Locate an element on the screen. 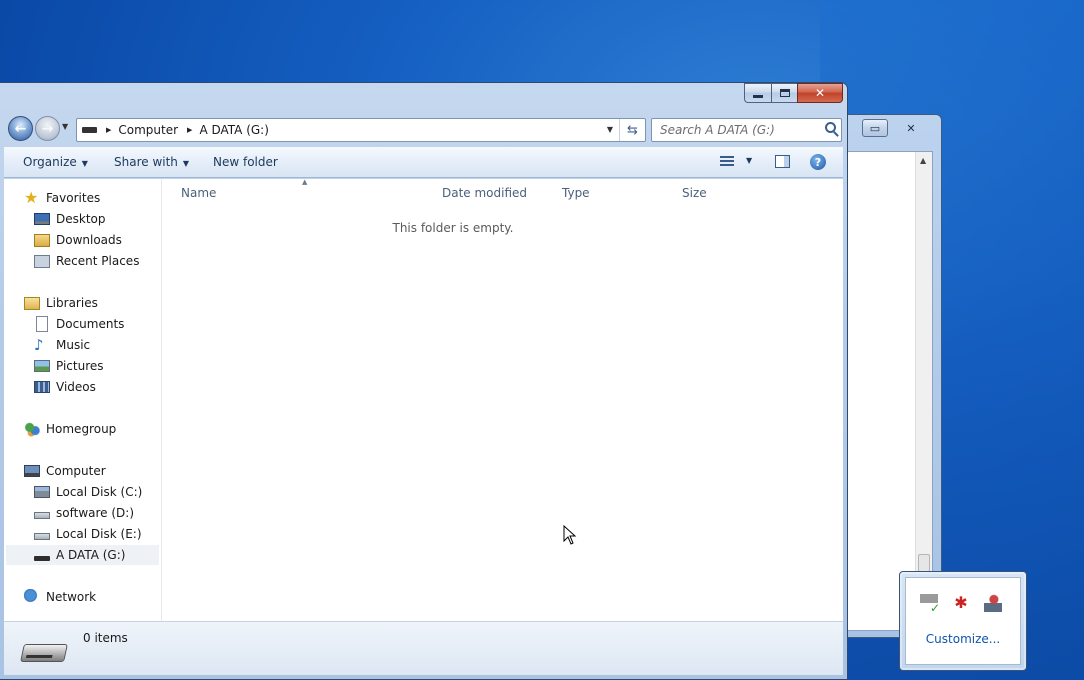 The image size is (1084, 680). share-with-label: Share with is located at coordinates (146, 162).